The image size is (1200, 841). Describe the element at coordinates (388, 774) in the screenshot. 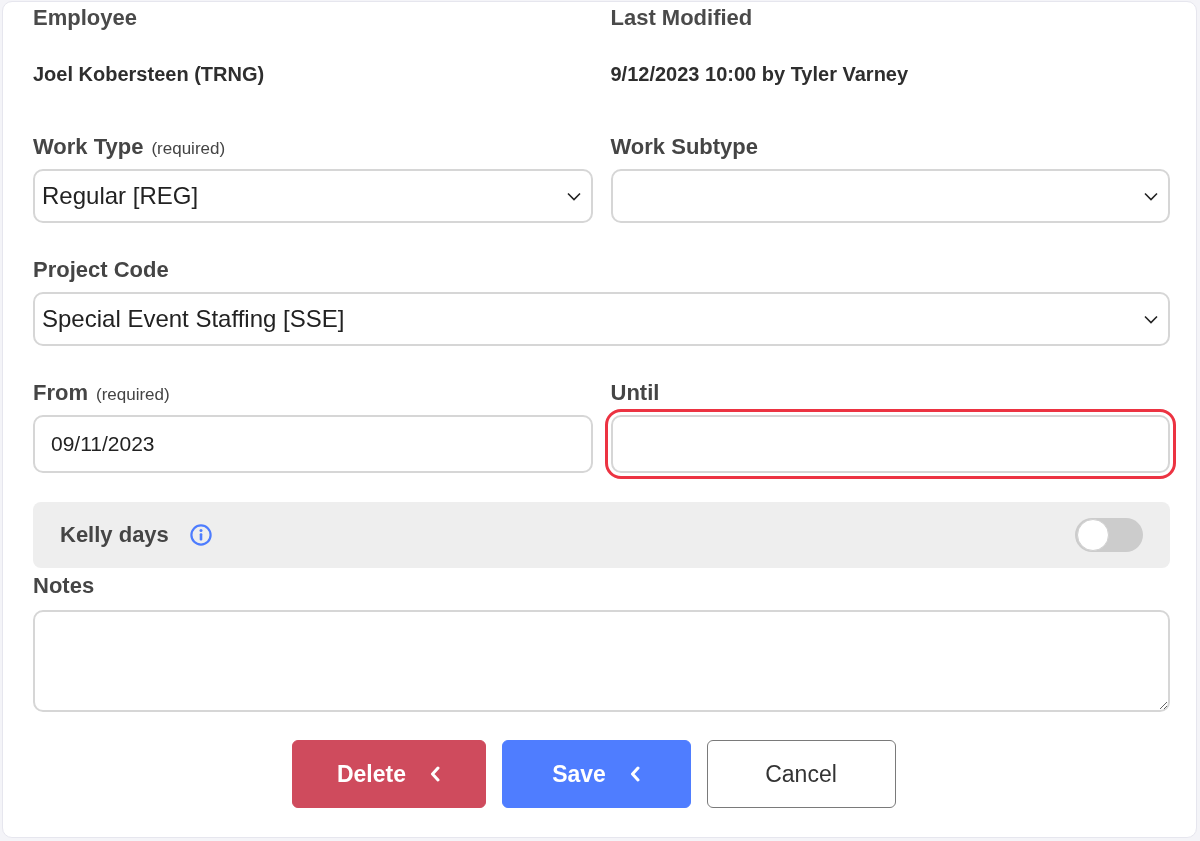

I see `delete-button: Delete` at that location.